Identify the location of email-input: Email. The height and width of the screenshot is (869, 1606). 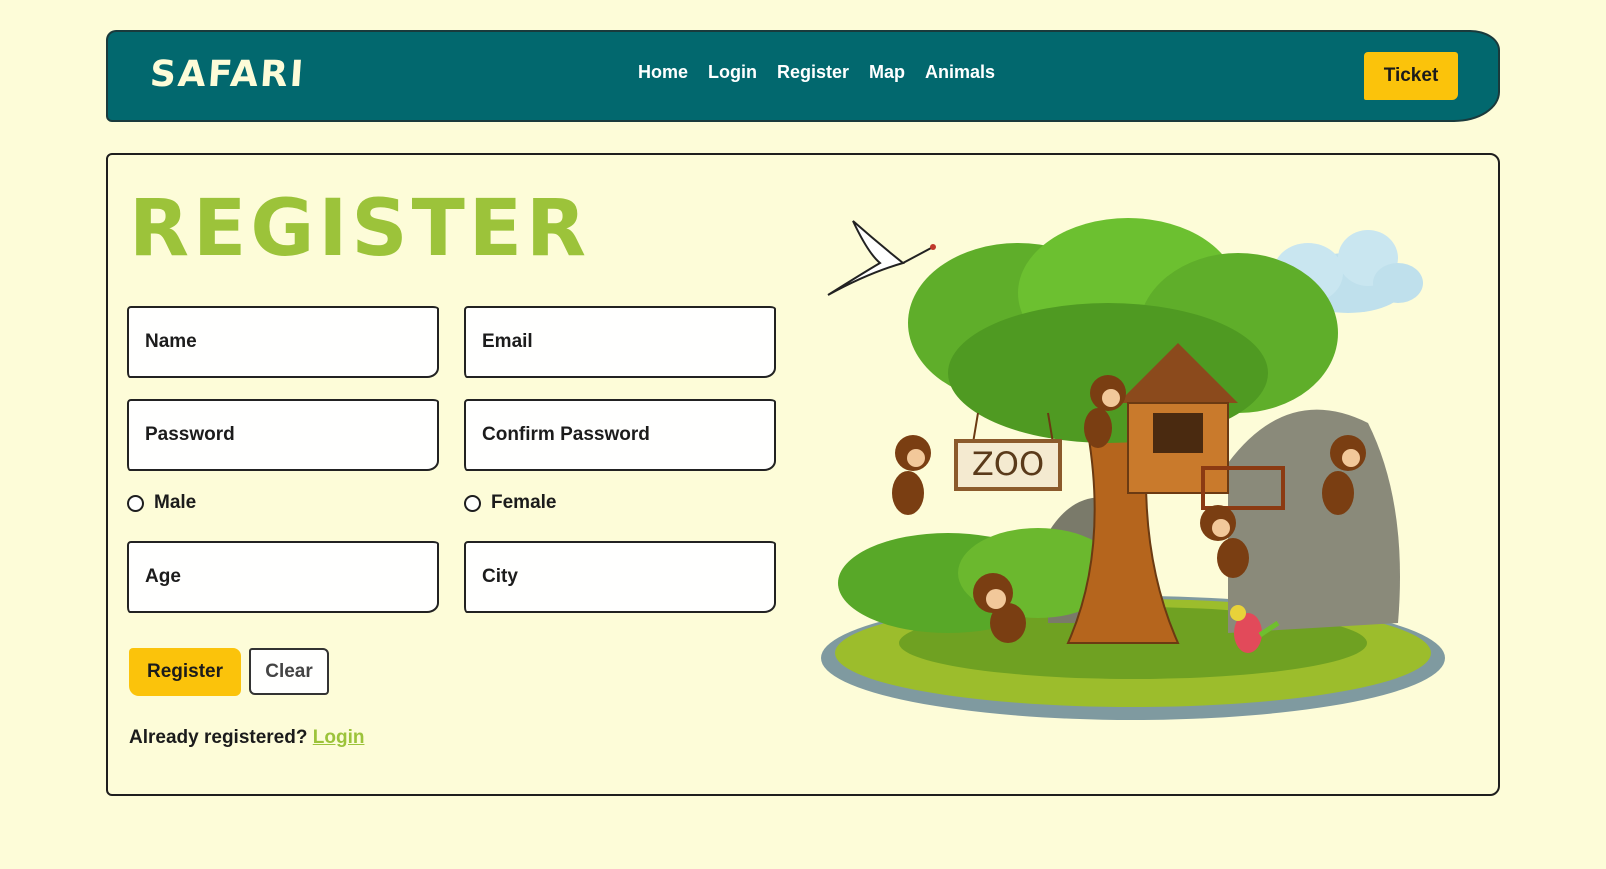
(620, 342).